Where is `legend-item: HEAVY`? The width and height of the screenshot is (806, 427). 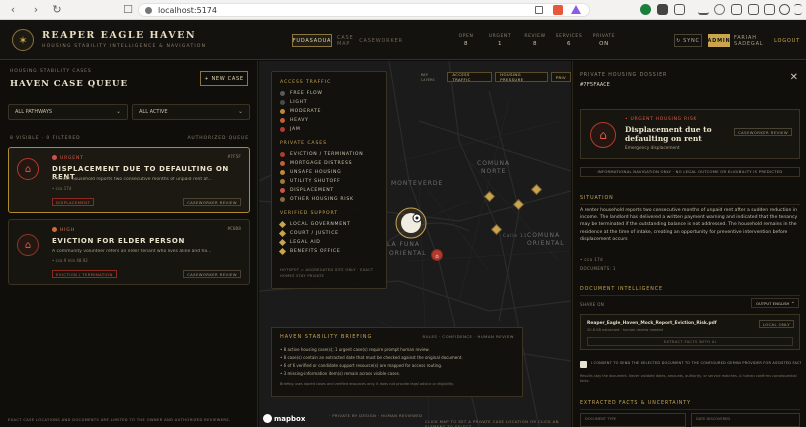 legend-item: HEAVY is located at coordinates (294, 120).